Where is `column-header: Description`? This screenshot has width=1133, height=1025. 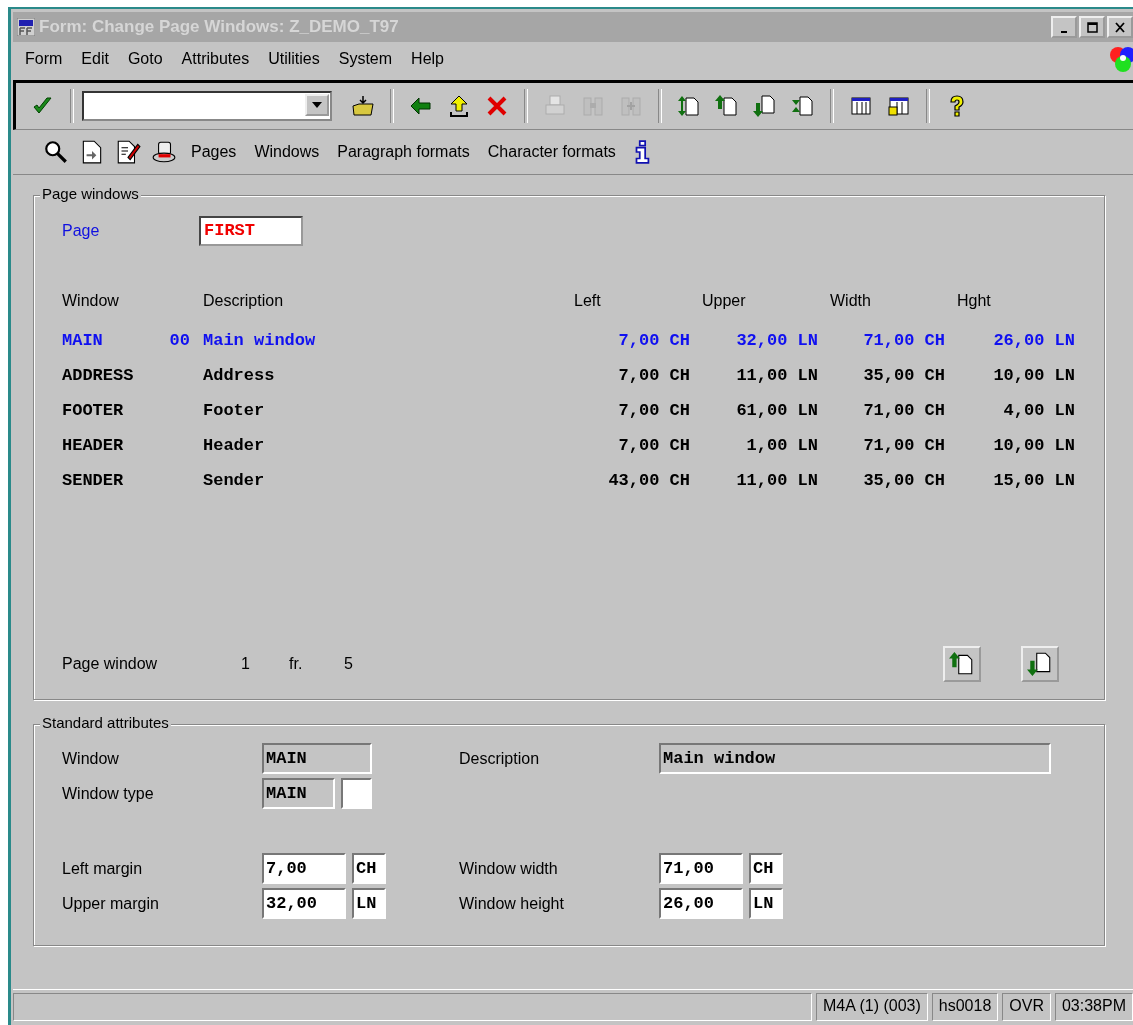
column-header: Description is located at coordinates (243, 301).